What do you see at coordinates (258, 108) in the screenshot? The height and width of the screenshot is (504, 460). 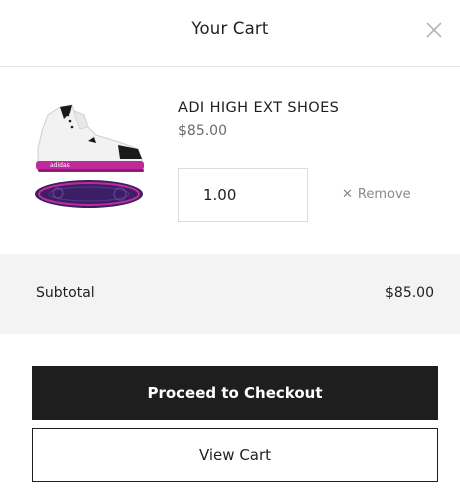 I see `product-name: ADI HIGH EXT SHOES` at bounding box center [258, 108].